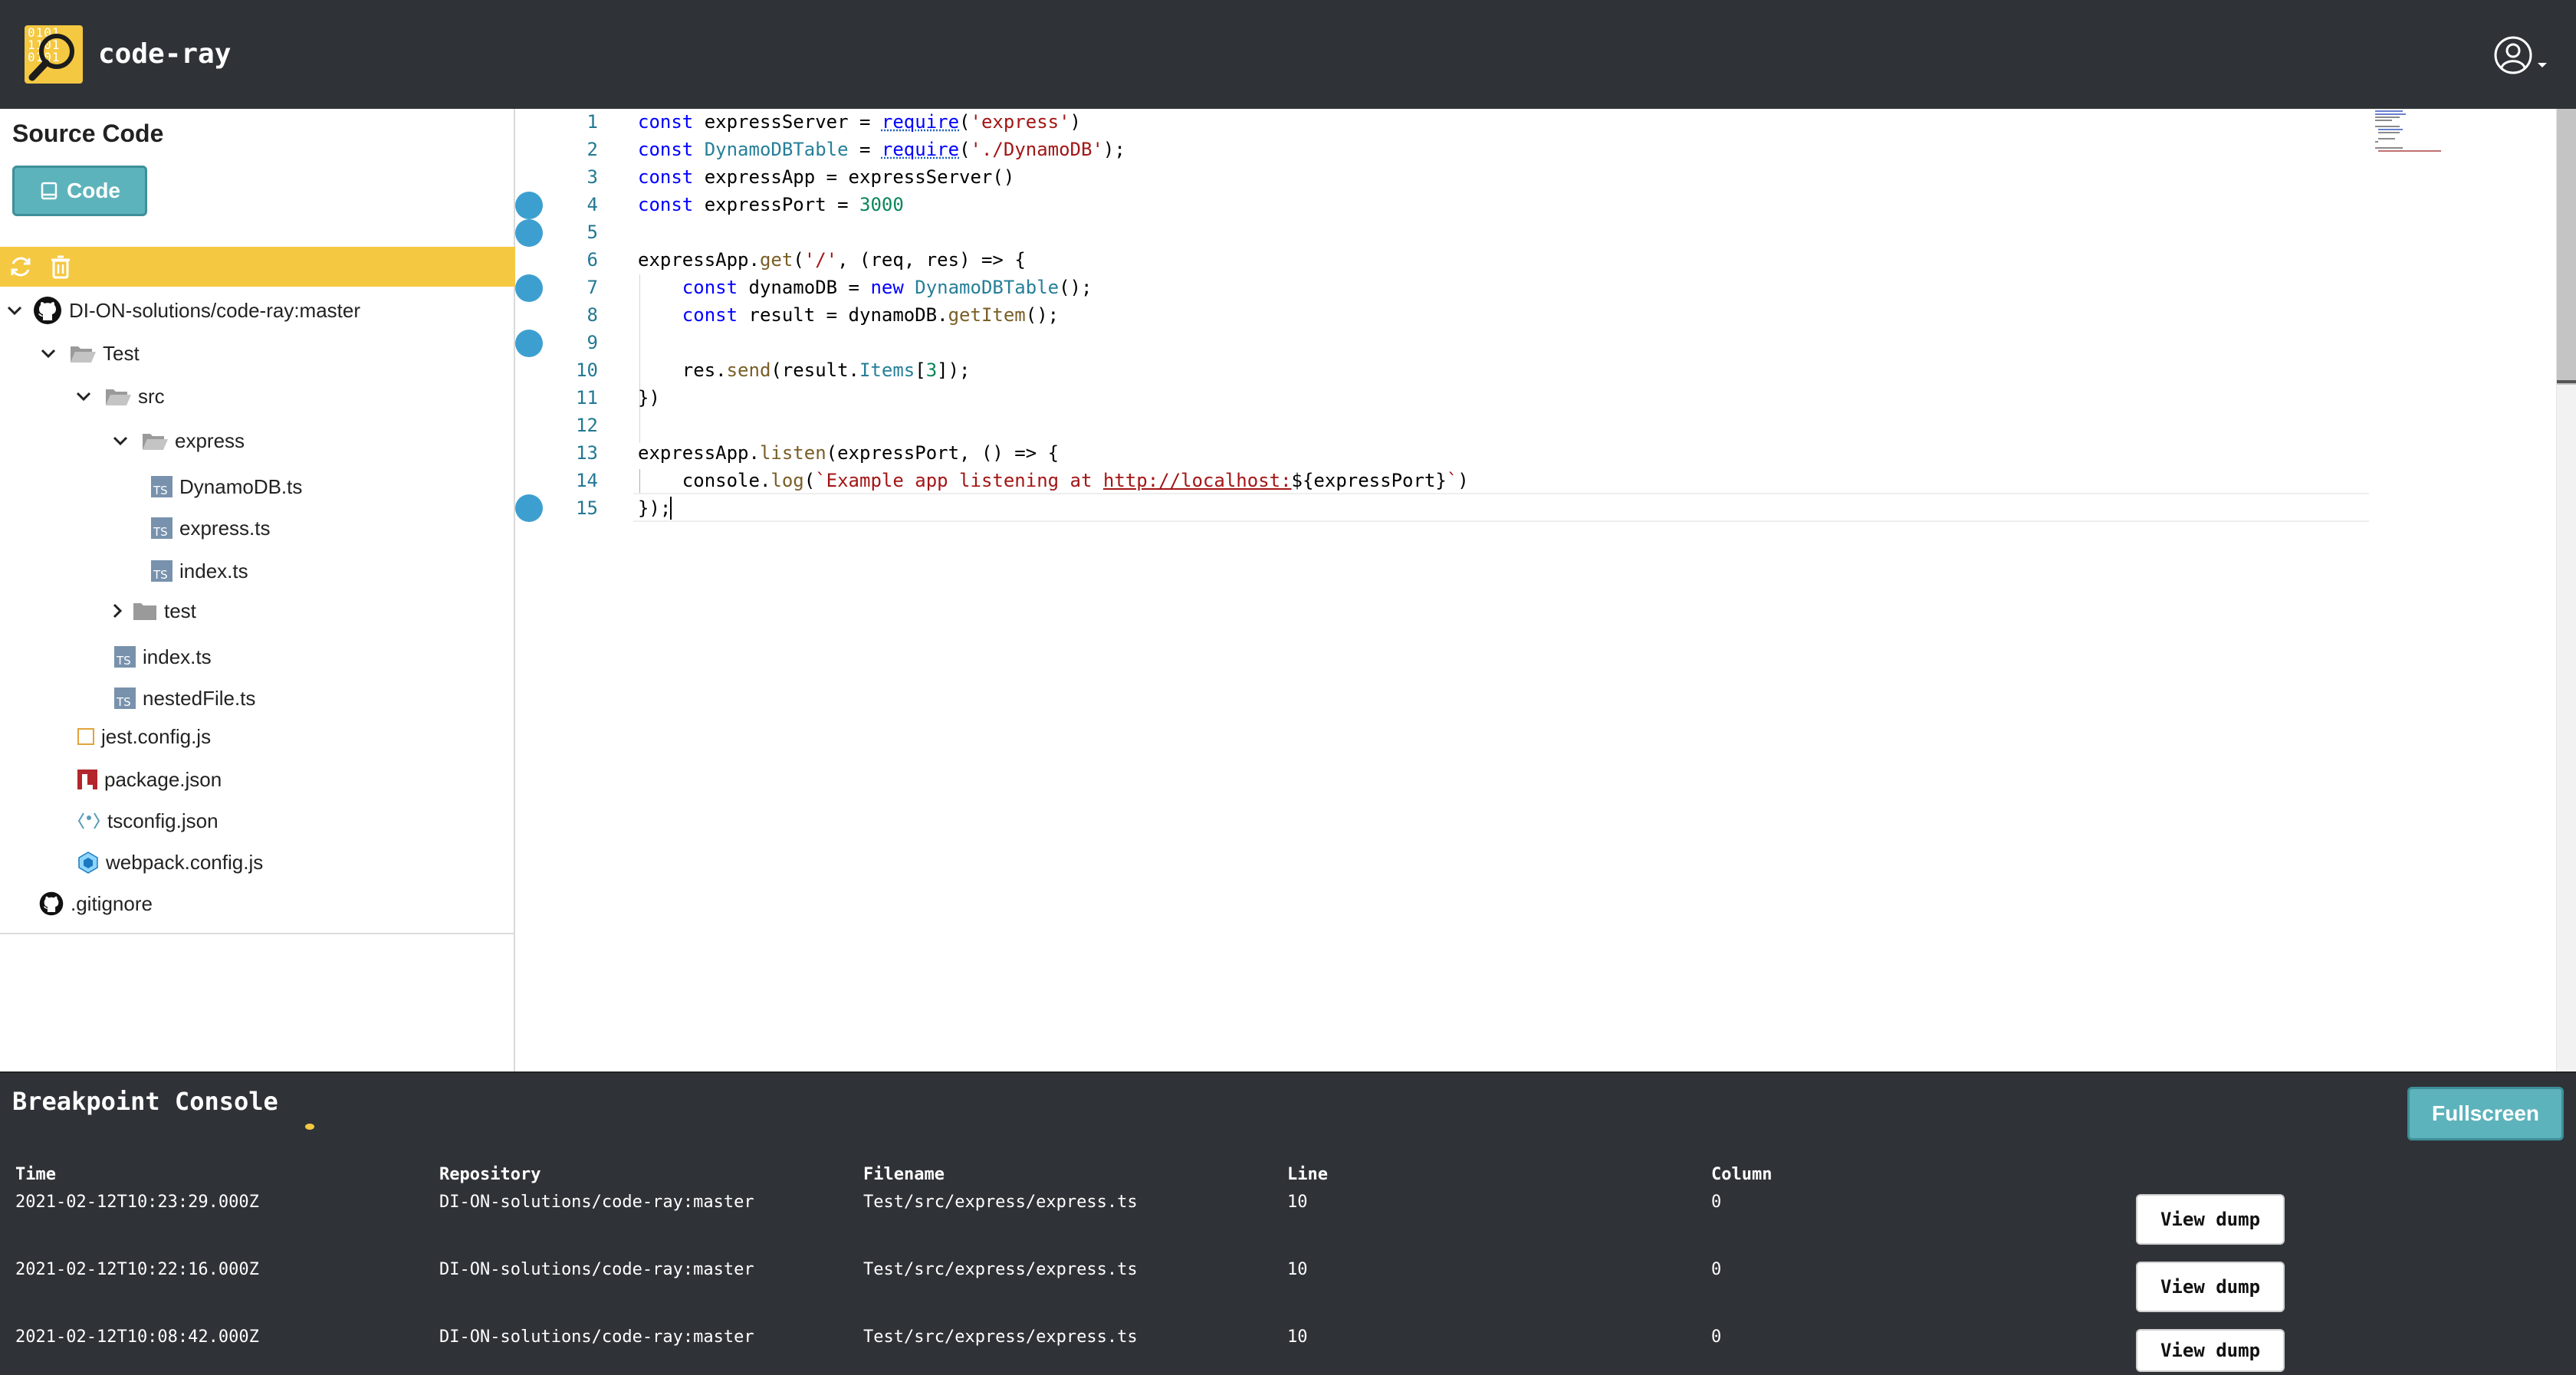 This screenshot has width=2576, height=1375. Describe the element at coordinates (571, 122) in the screenshot. I see `line-number: 1` at that location.